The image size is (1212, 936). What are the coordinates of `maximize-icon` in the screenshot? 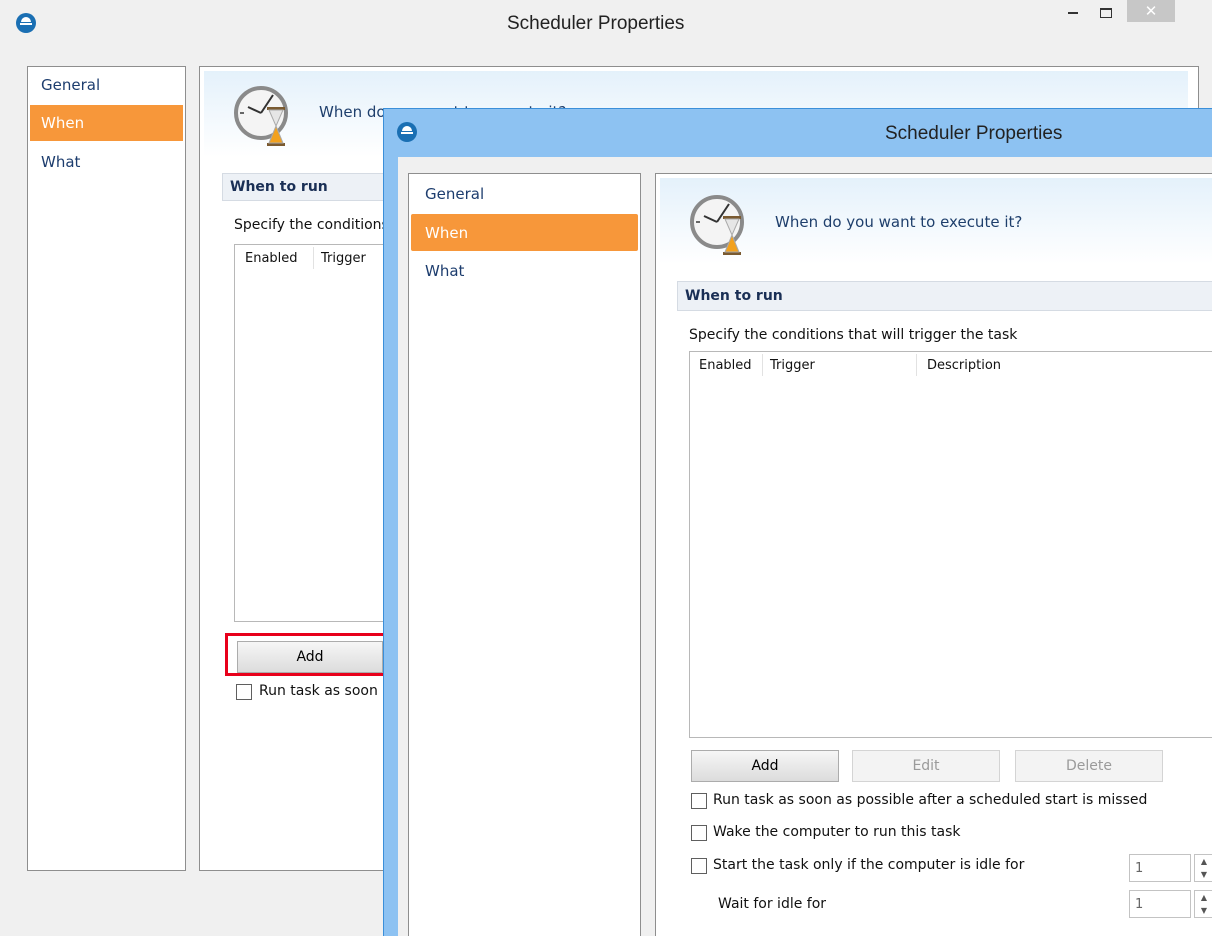 It's located at (1106, 13).